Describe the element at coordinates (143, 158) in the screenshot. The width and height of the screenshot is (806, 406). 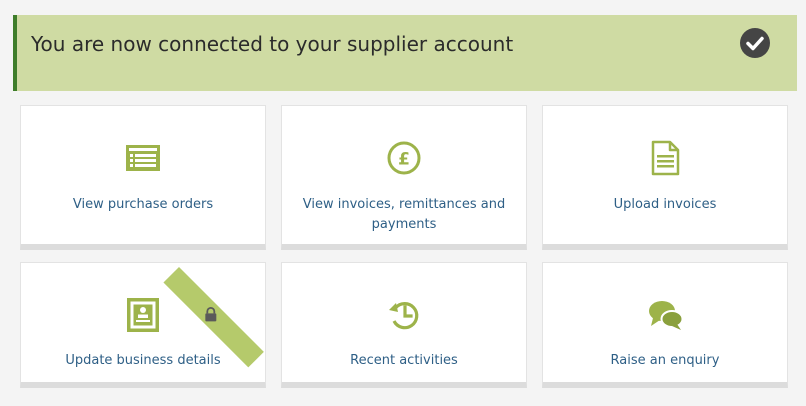
I see `purchase-orders-icon` at that location.